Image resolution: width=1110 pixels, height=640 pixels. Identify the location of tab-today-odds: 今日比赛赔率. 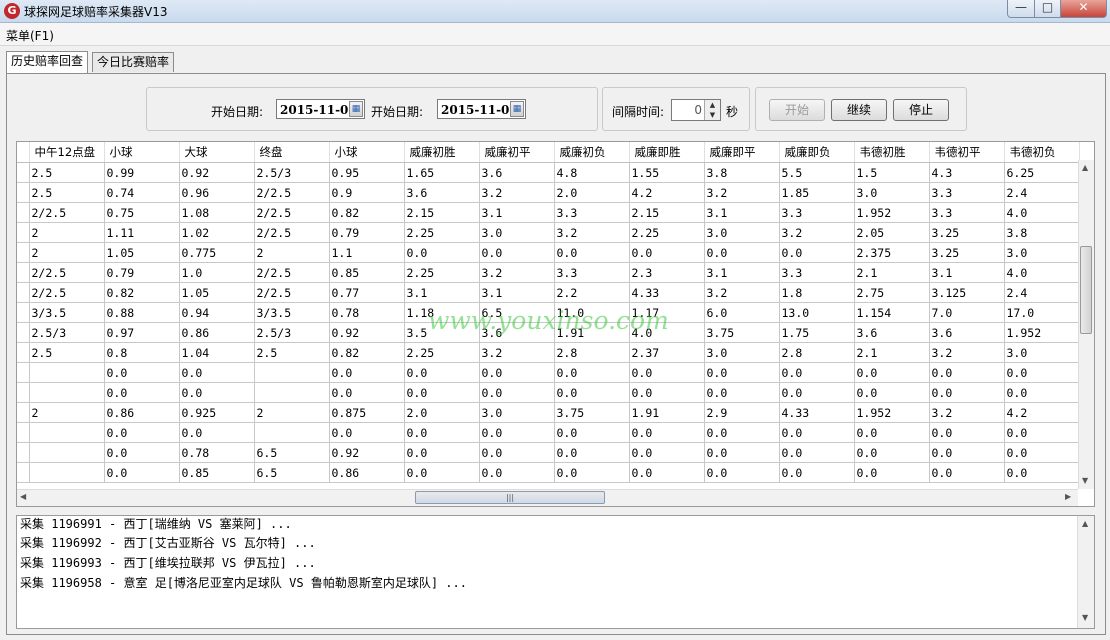
(133, 62).